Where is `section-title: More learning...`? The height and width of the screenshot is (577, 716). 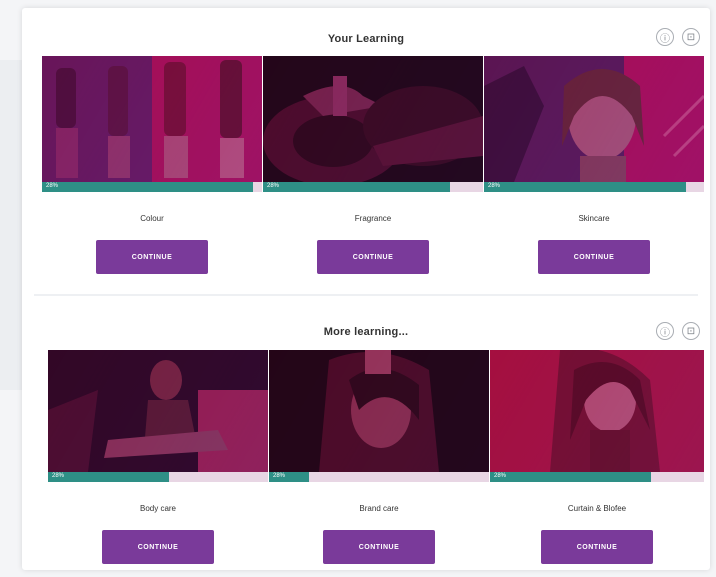
section-title: More learning... is located at coordinates (366, 332).